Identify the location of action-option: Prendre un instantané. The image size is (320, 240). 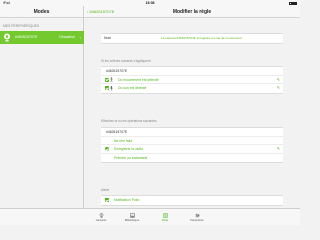
(192, 158).